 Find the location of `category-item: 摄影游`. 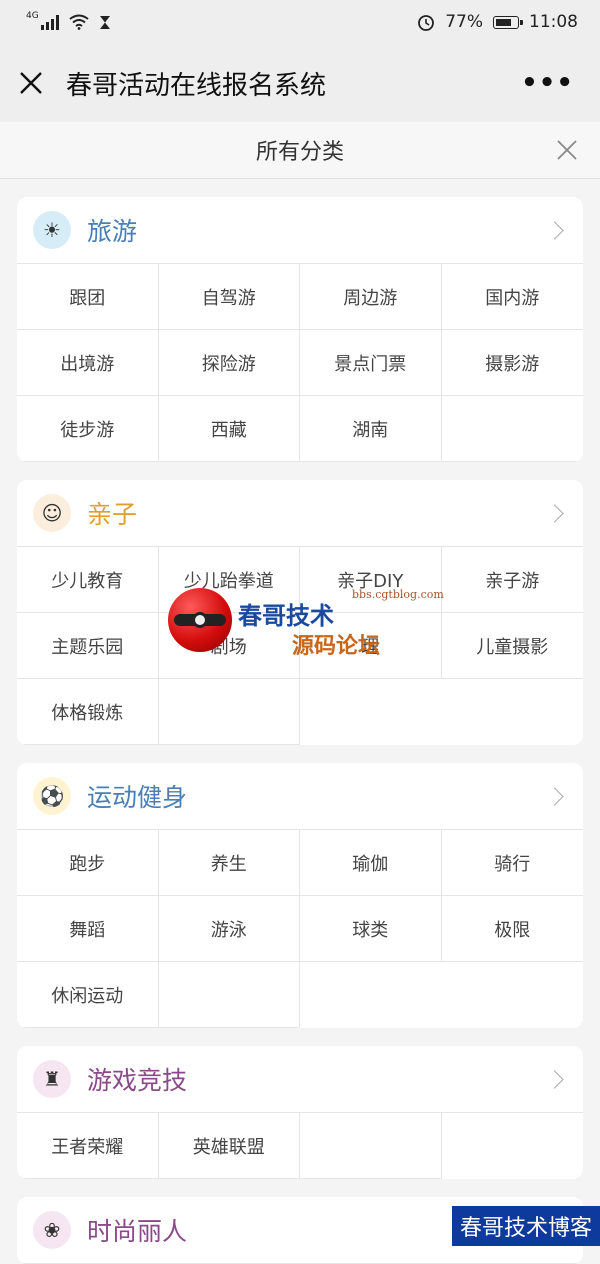

category-item: 摄影游 is located at coordinates (512, 363).